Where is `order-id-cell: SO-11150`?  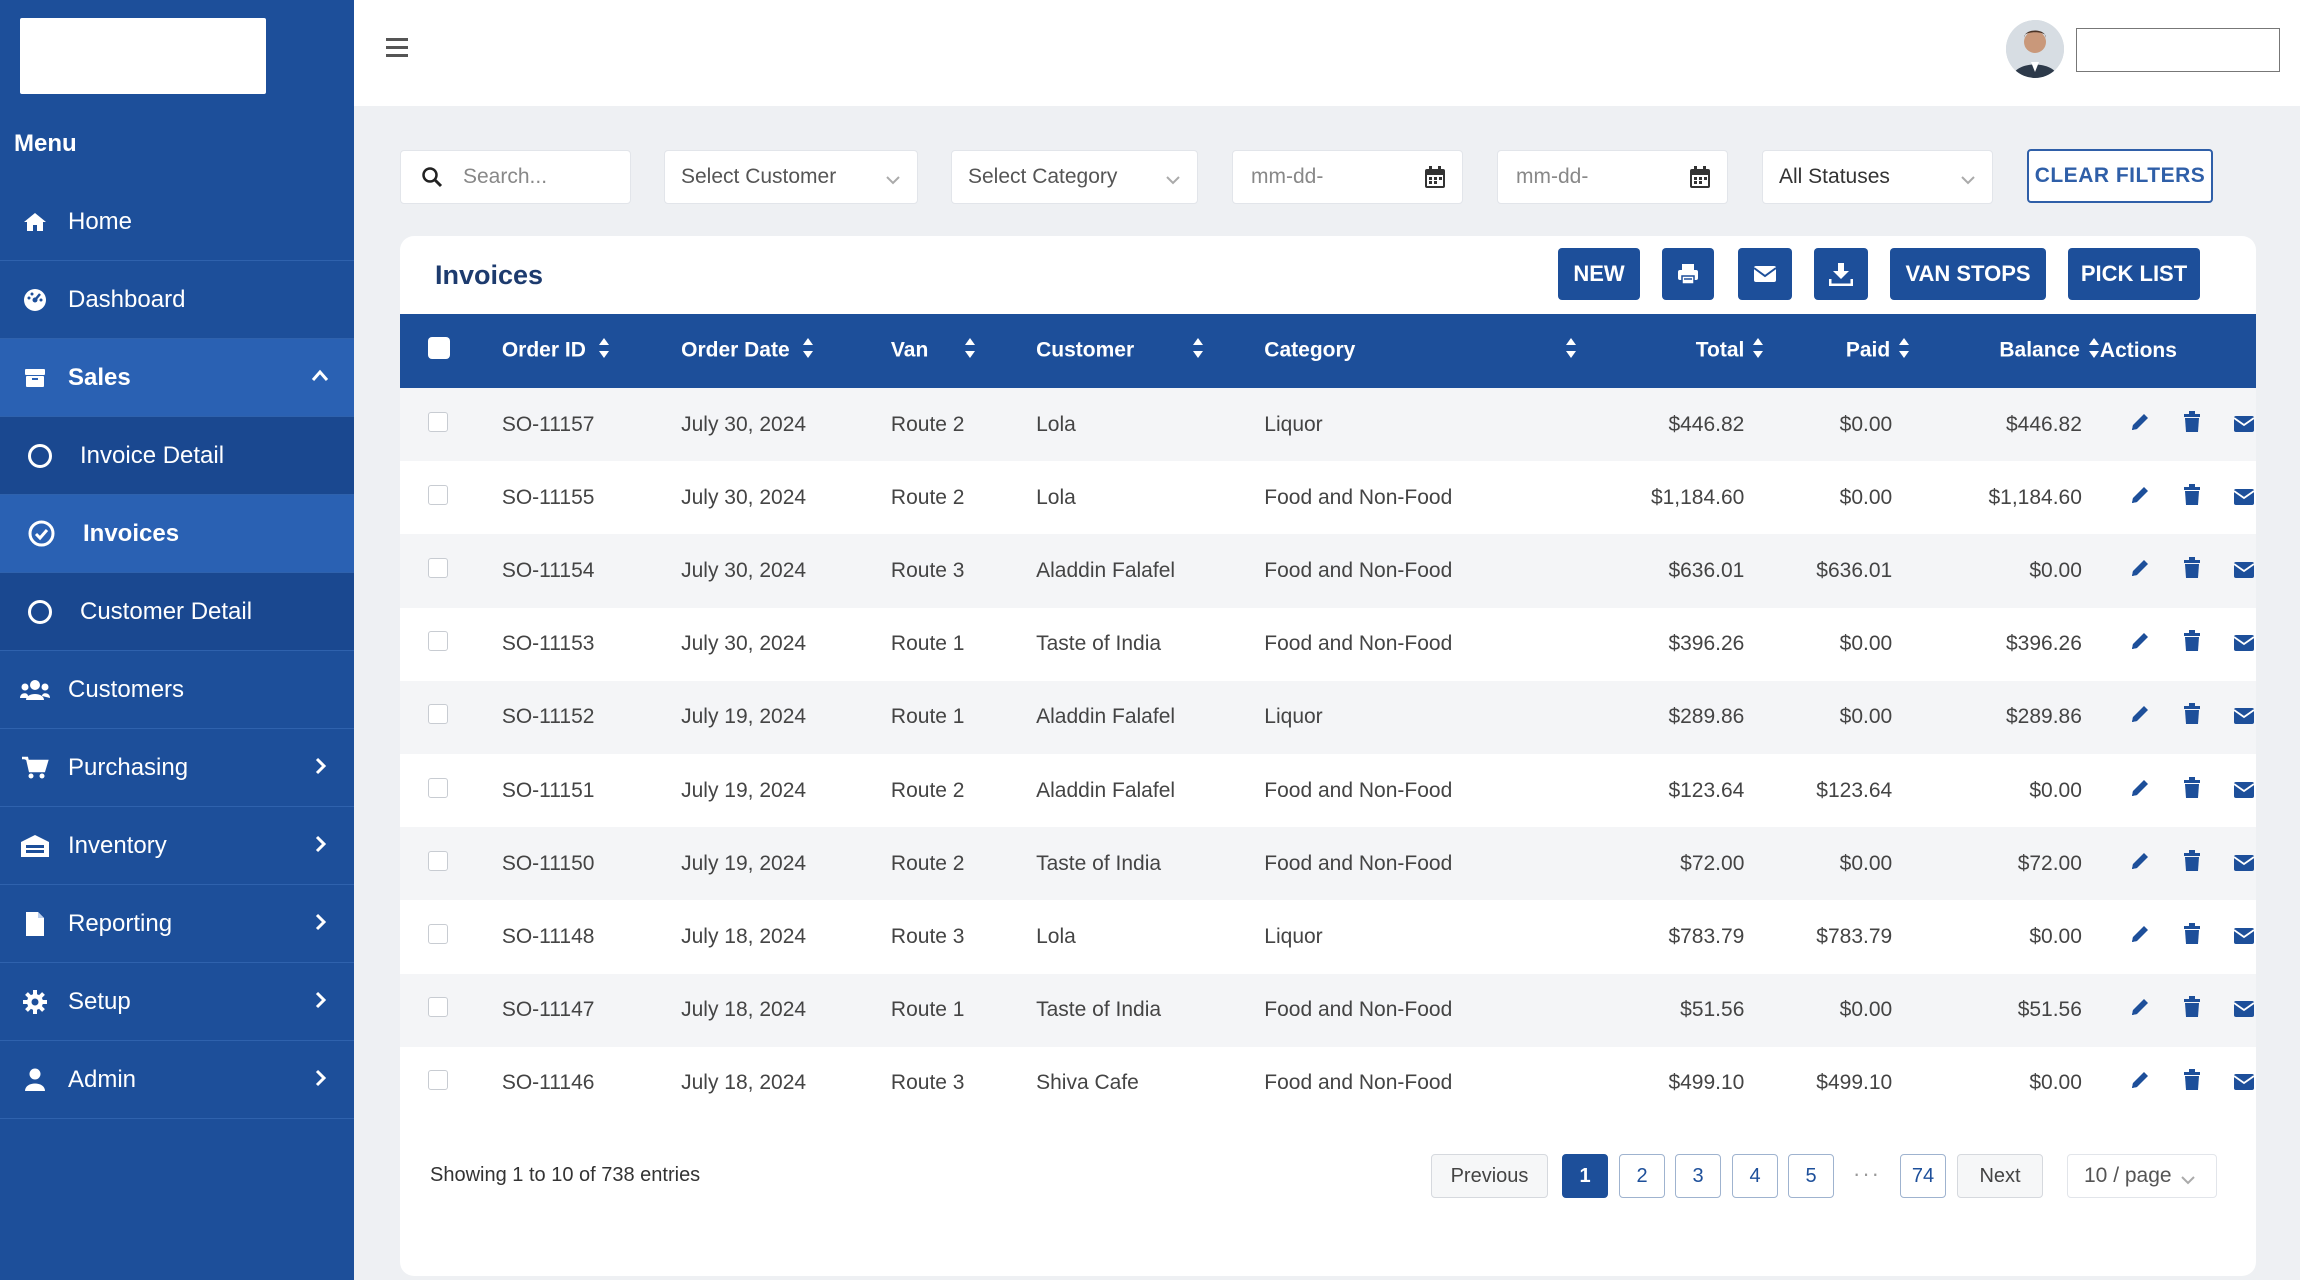 order-id-cell: SO-11150 is located at coordinates (591, 863).